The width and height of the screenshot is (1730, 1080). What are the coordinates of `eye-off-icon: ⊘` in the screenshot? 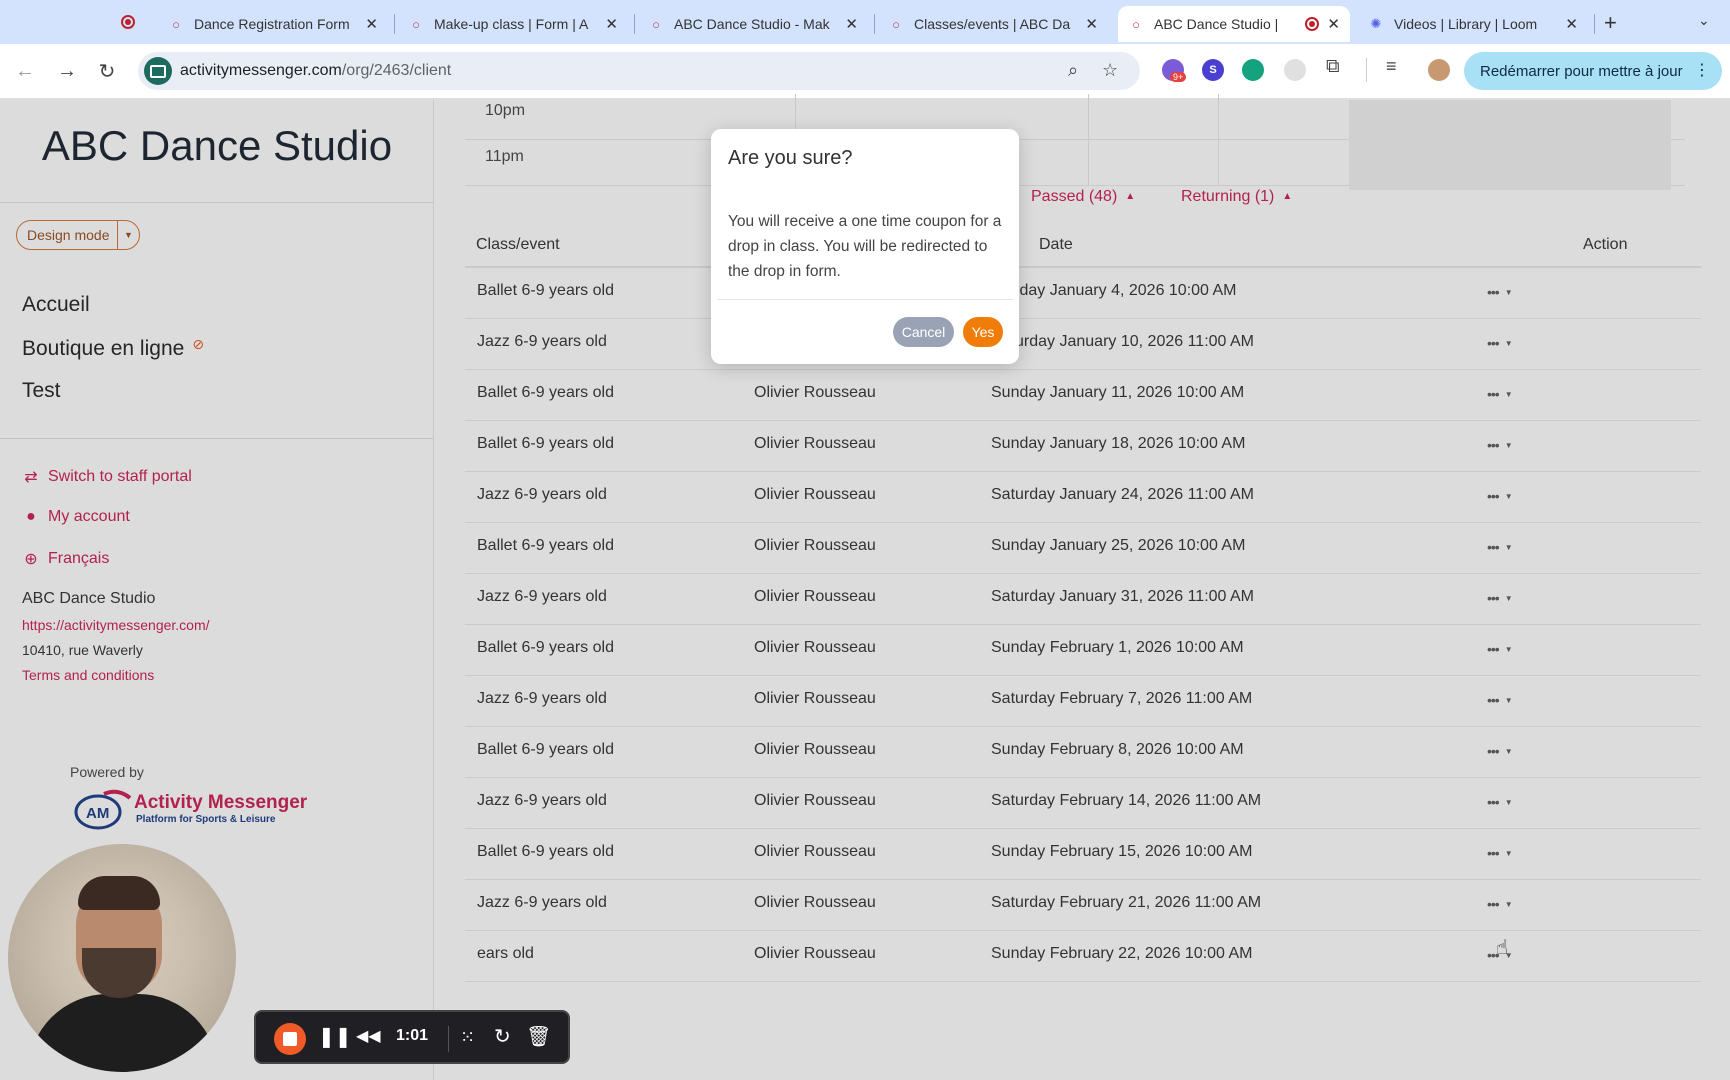 It's located at (198, 344).